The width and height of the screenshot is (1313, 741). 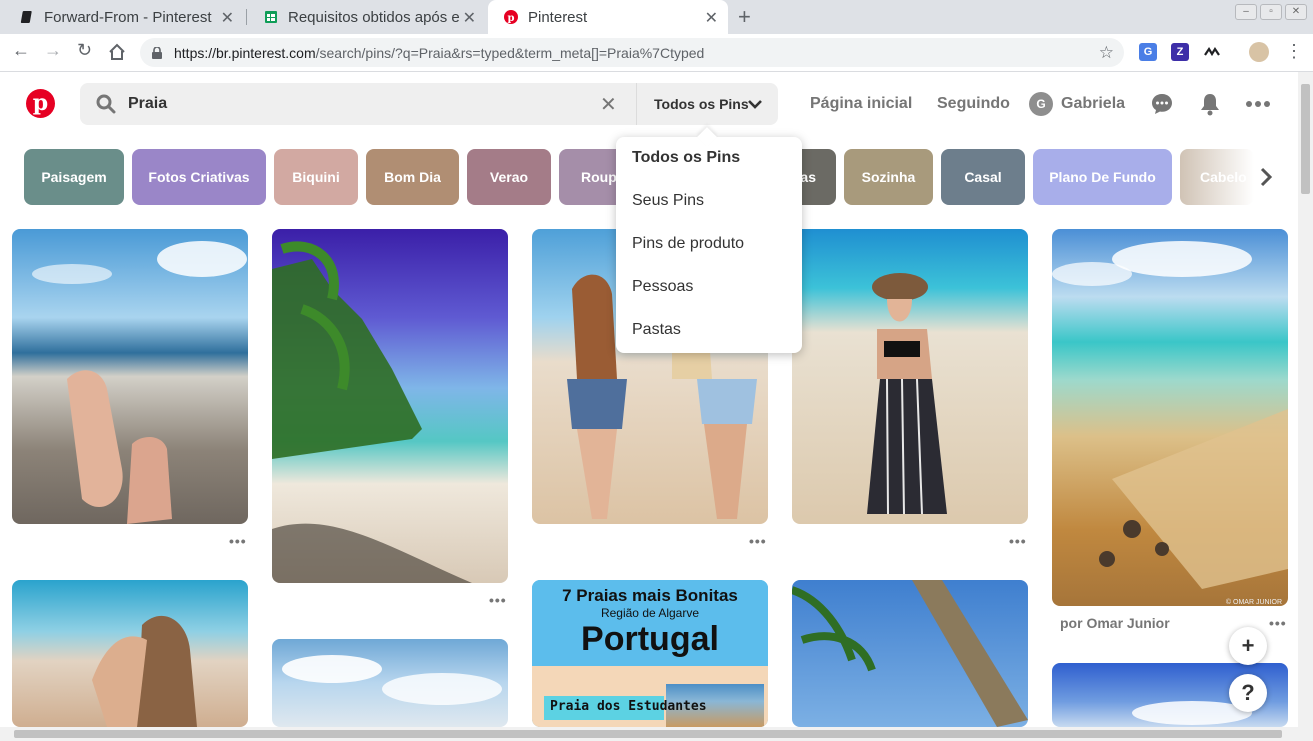 What do you see at coordinates (608, 104) in the screenshot?
I see `clear-search-icon: ✕` at bounding box center [608, 104].